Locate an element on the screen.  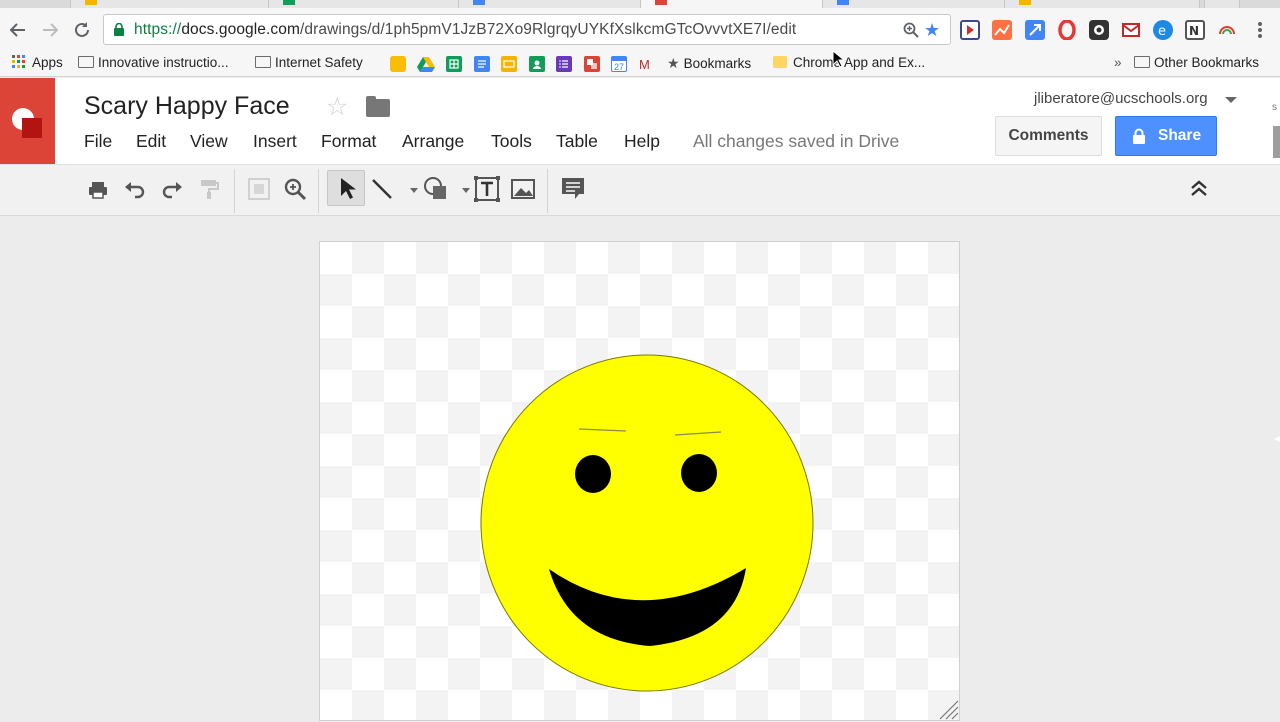
redo-button is located at coordinates (172, 189).